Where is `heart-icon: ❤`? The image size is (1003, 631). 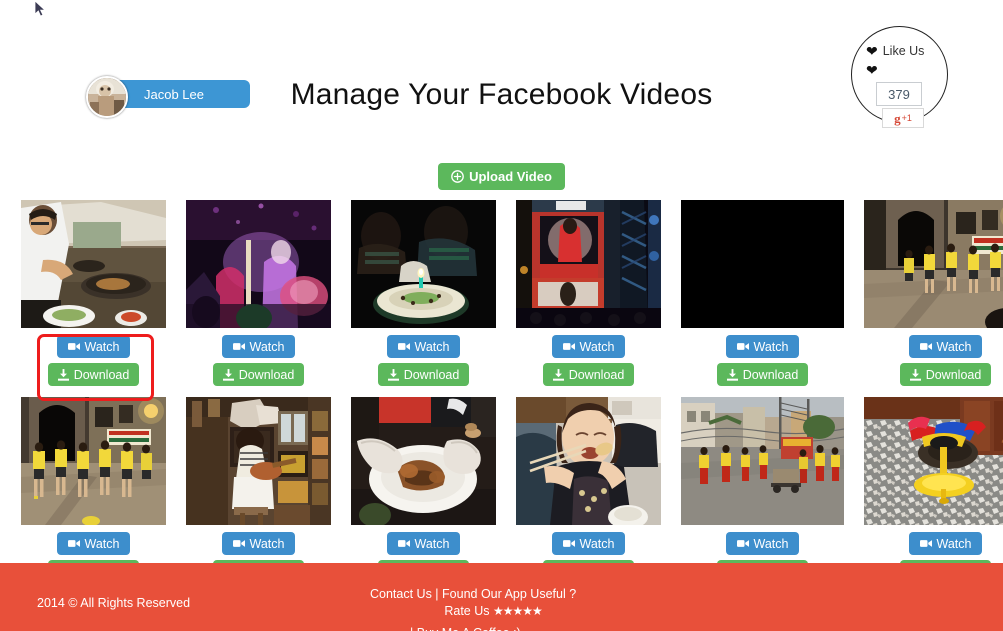
heart-icon: ❤ is located at coordinates (872, 51).